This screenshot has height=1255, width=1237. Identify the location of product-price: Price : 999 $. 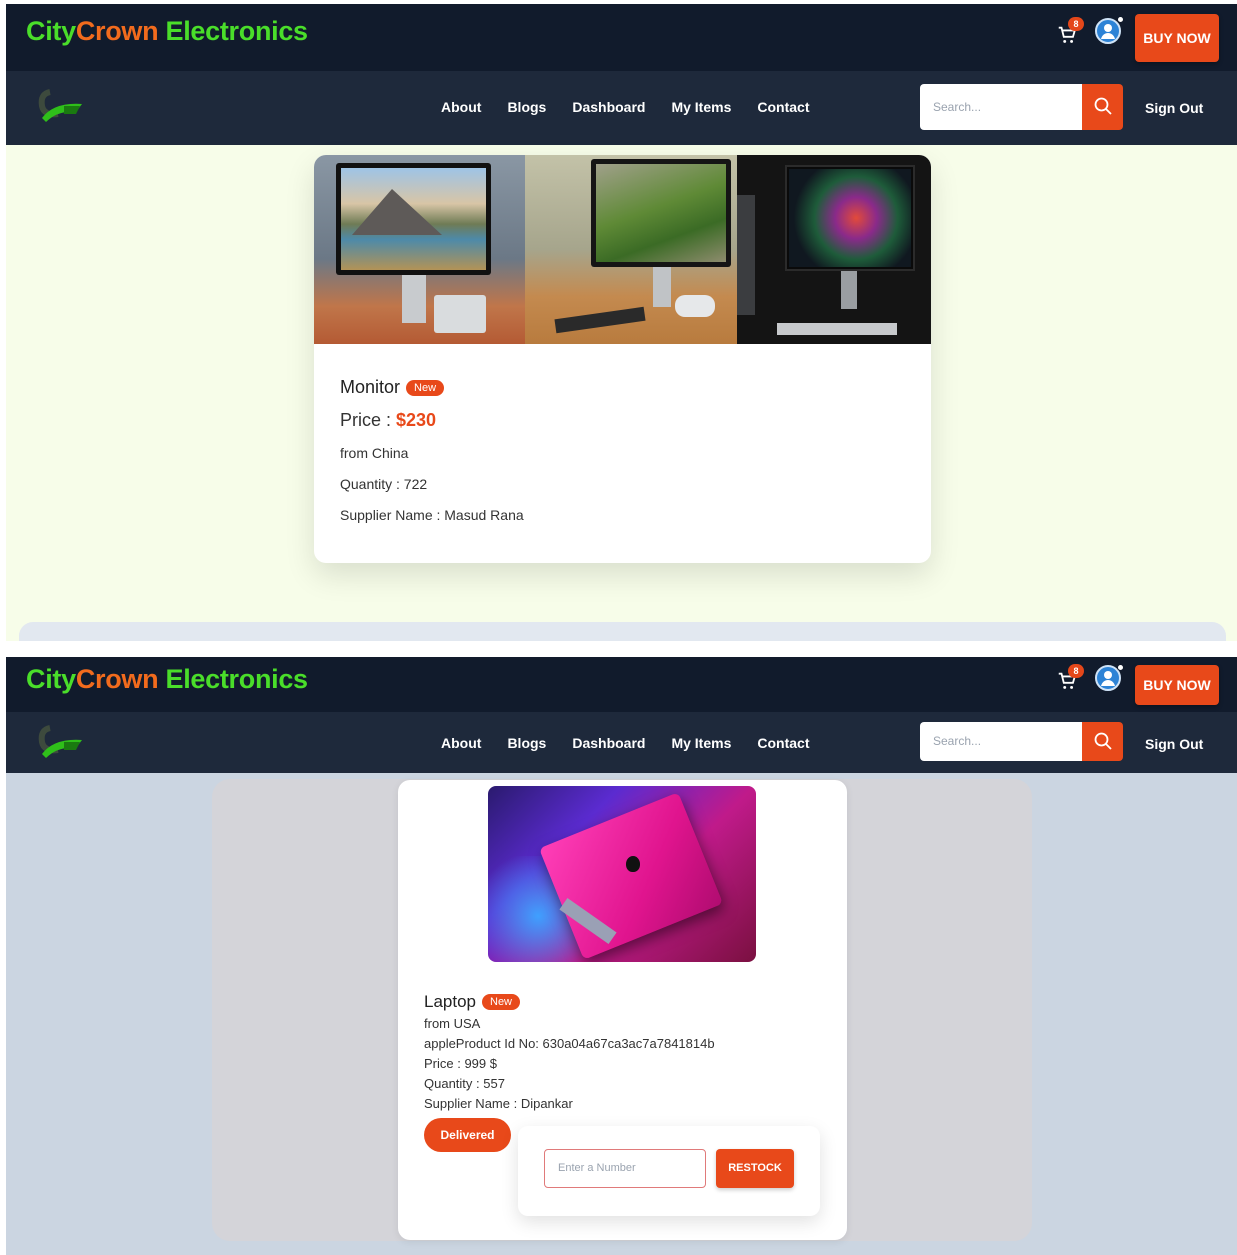
(460, 1063).